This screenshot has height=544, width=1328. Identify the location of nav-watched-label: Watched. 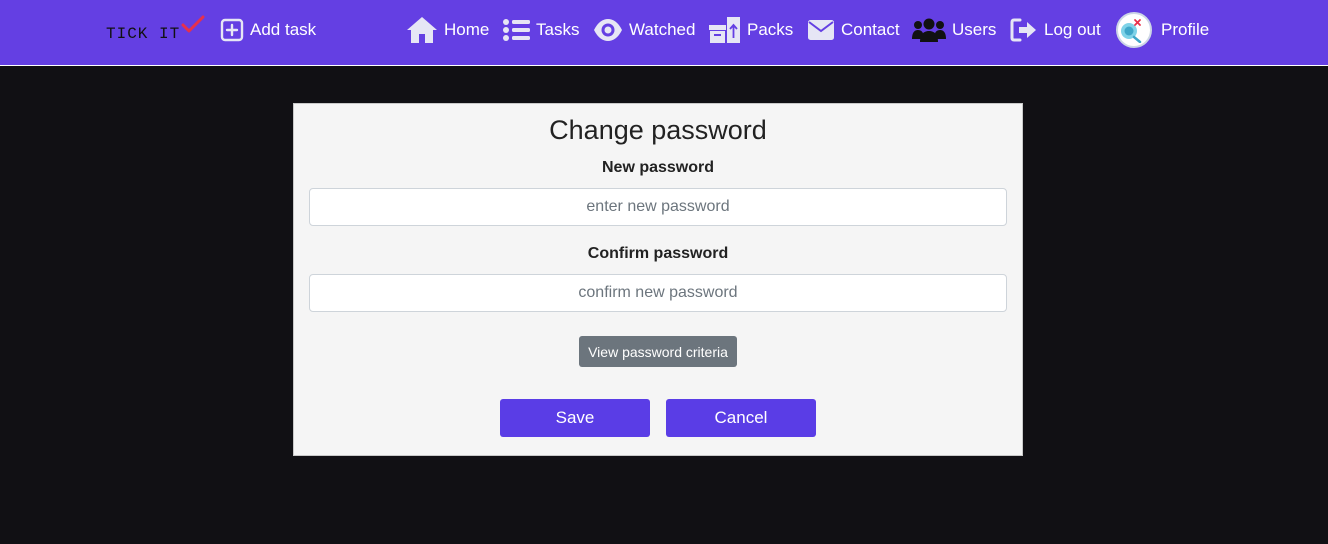
(662, 29).